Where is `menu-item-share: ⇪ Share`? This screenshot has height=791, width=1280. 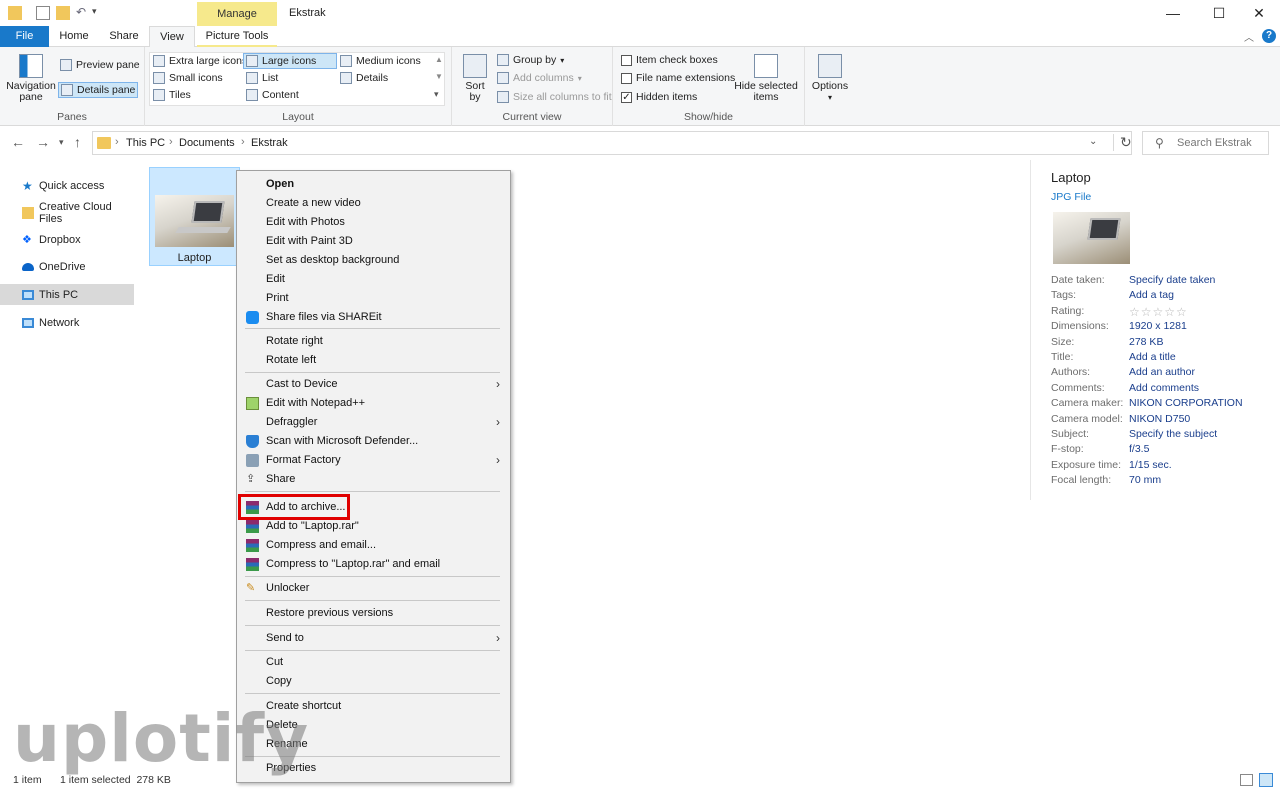 menu-item-share: ⇪ Share is located at coordinates (373, 479).